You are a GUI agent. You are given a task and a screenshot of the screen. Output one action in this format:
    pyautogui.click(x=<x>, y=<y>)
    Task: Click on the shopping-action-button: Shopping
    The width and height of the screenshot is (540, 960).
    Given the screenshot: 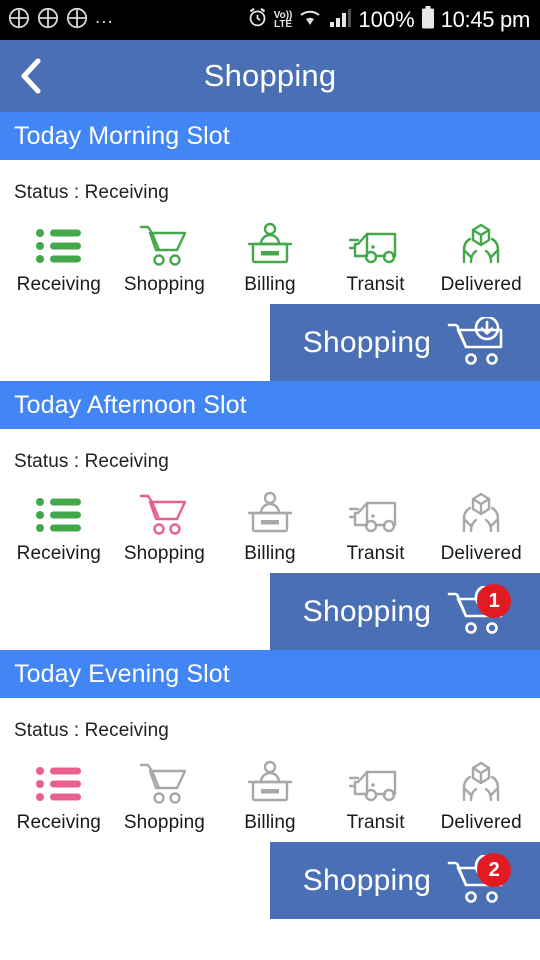 What is the action you would take?
    pyautogui.click(x=405, y=342)
    